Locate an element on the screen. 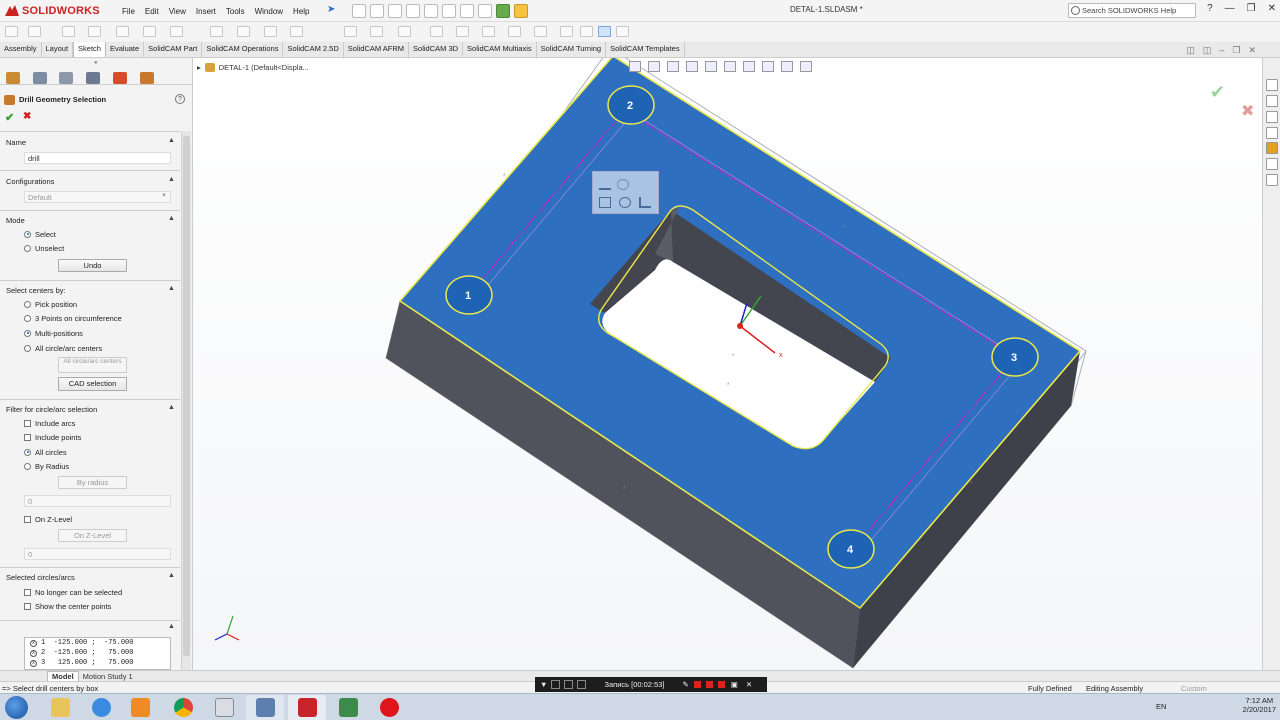 The width and height of the screenshot is (1280, 720). start-button is located at coordinates (16, 707).